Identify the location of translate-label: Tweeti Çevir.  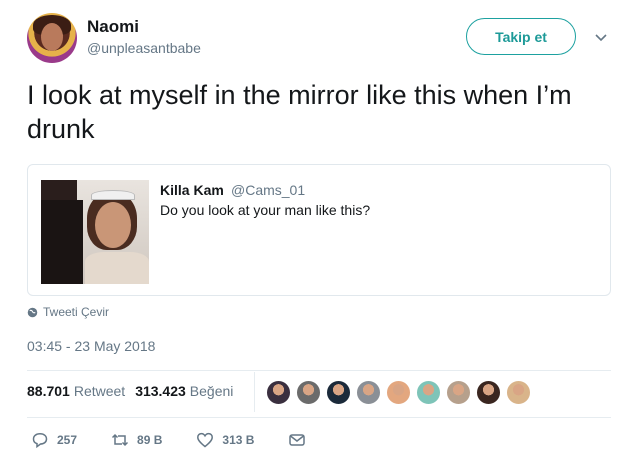
(76, 312).